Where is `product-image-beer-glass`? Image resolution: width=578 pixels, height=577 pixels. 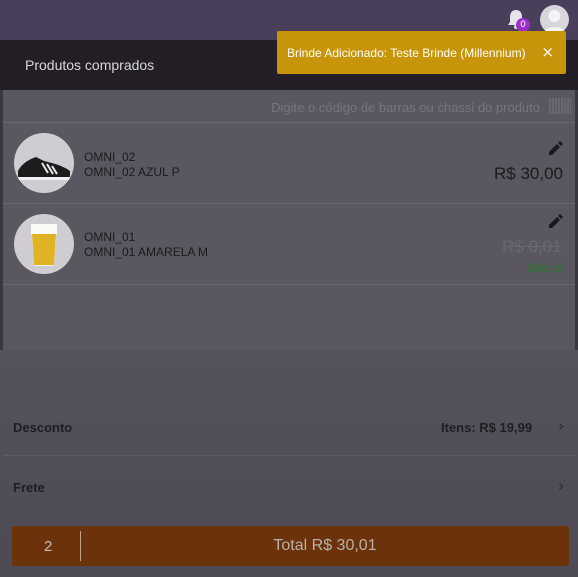 product-image-beer-glass is located at coordinates (44, 244).